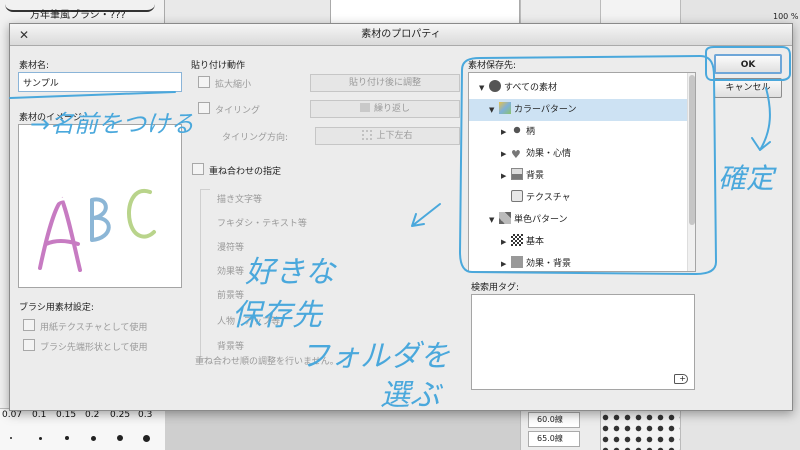 This screenshot has height=450, width=800. I want to click on folder-note-line-3: フォルダを, so click(375, 356).